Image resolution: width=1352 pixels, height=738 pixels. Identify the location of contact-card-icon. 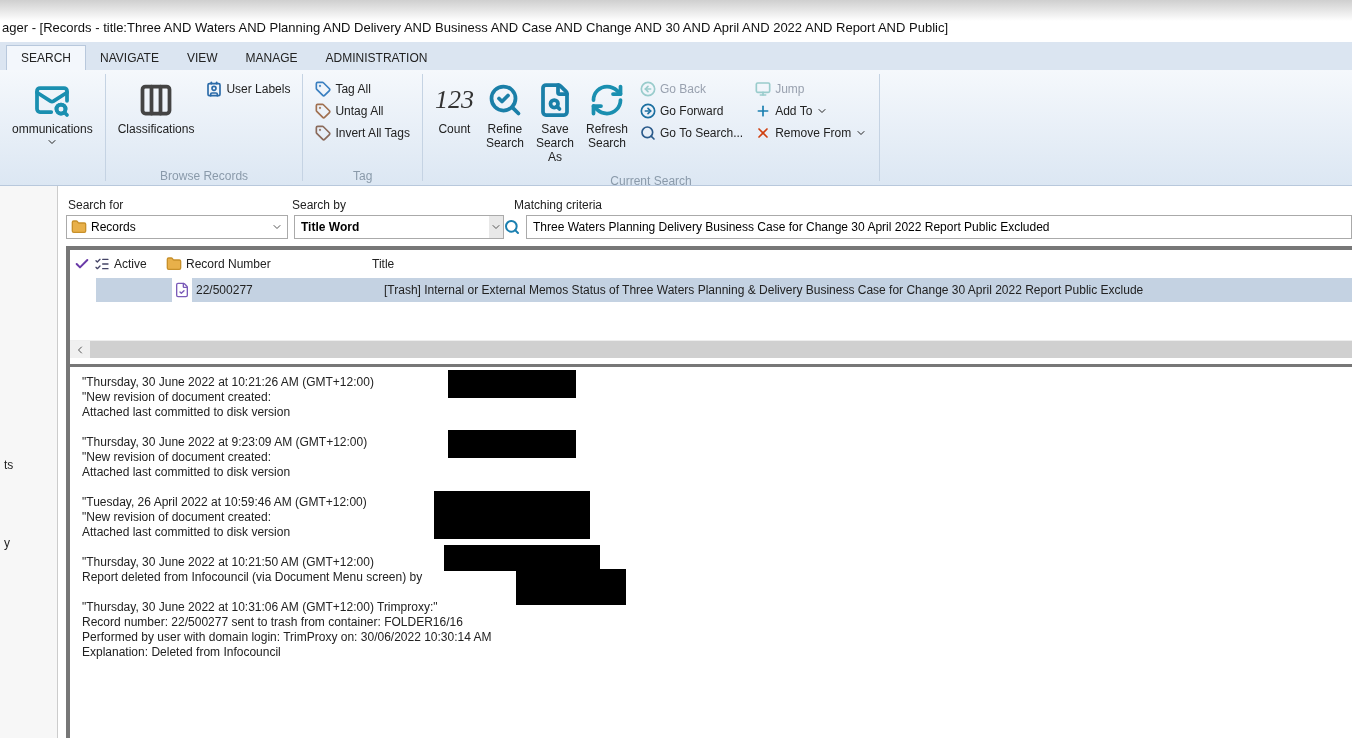
(214, 89).